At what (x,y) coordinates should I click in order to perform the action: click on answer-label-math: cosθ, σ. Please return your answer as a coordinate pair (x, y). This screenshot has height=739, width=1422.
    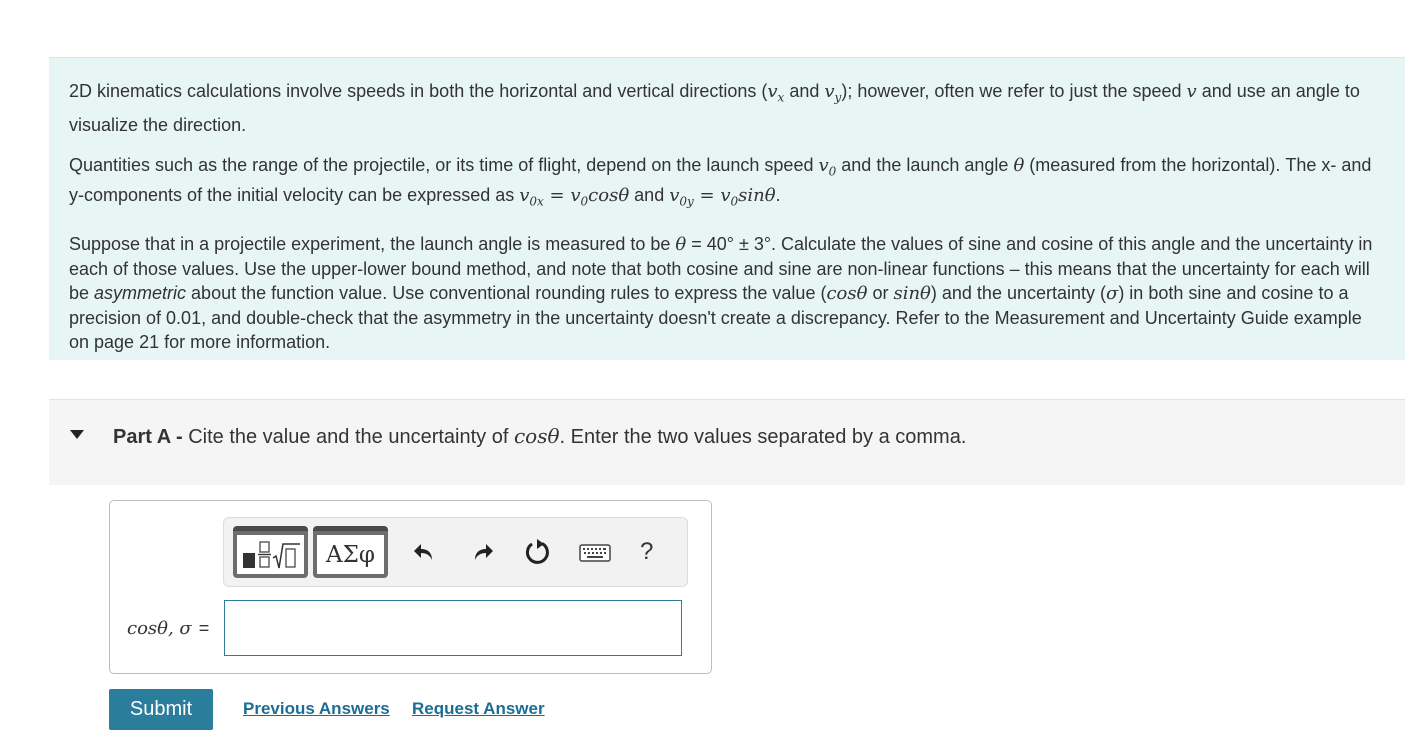
    Looking at the image, I should click on (159, 628).